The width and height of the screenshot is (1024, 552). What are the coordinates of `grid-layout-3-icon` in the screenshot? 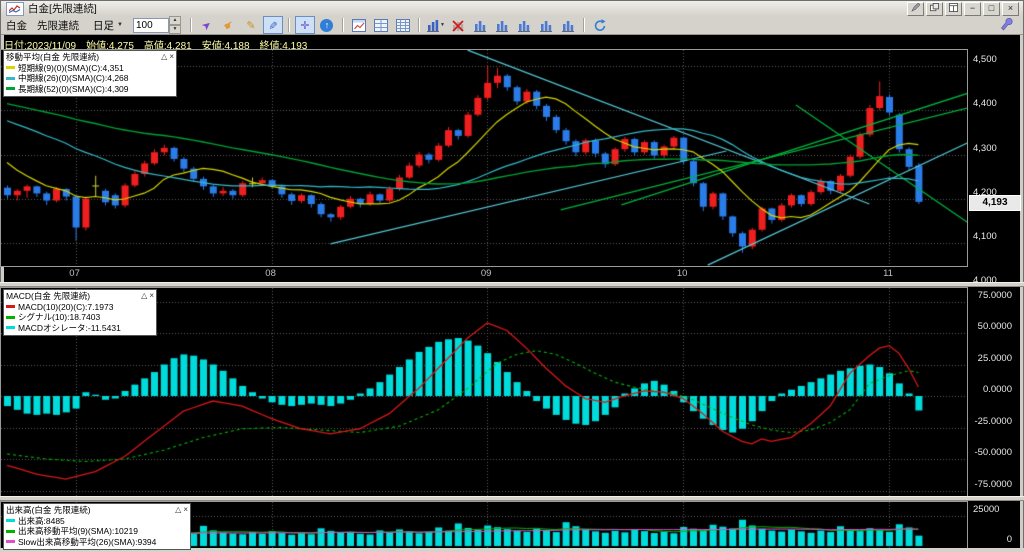 It's located at (403, 25).